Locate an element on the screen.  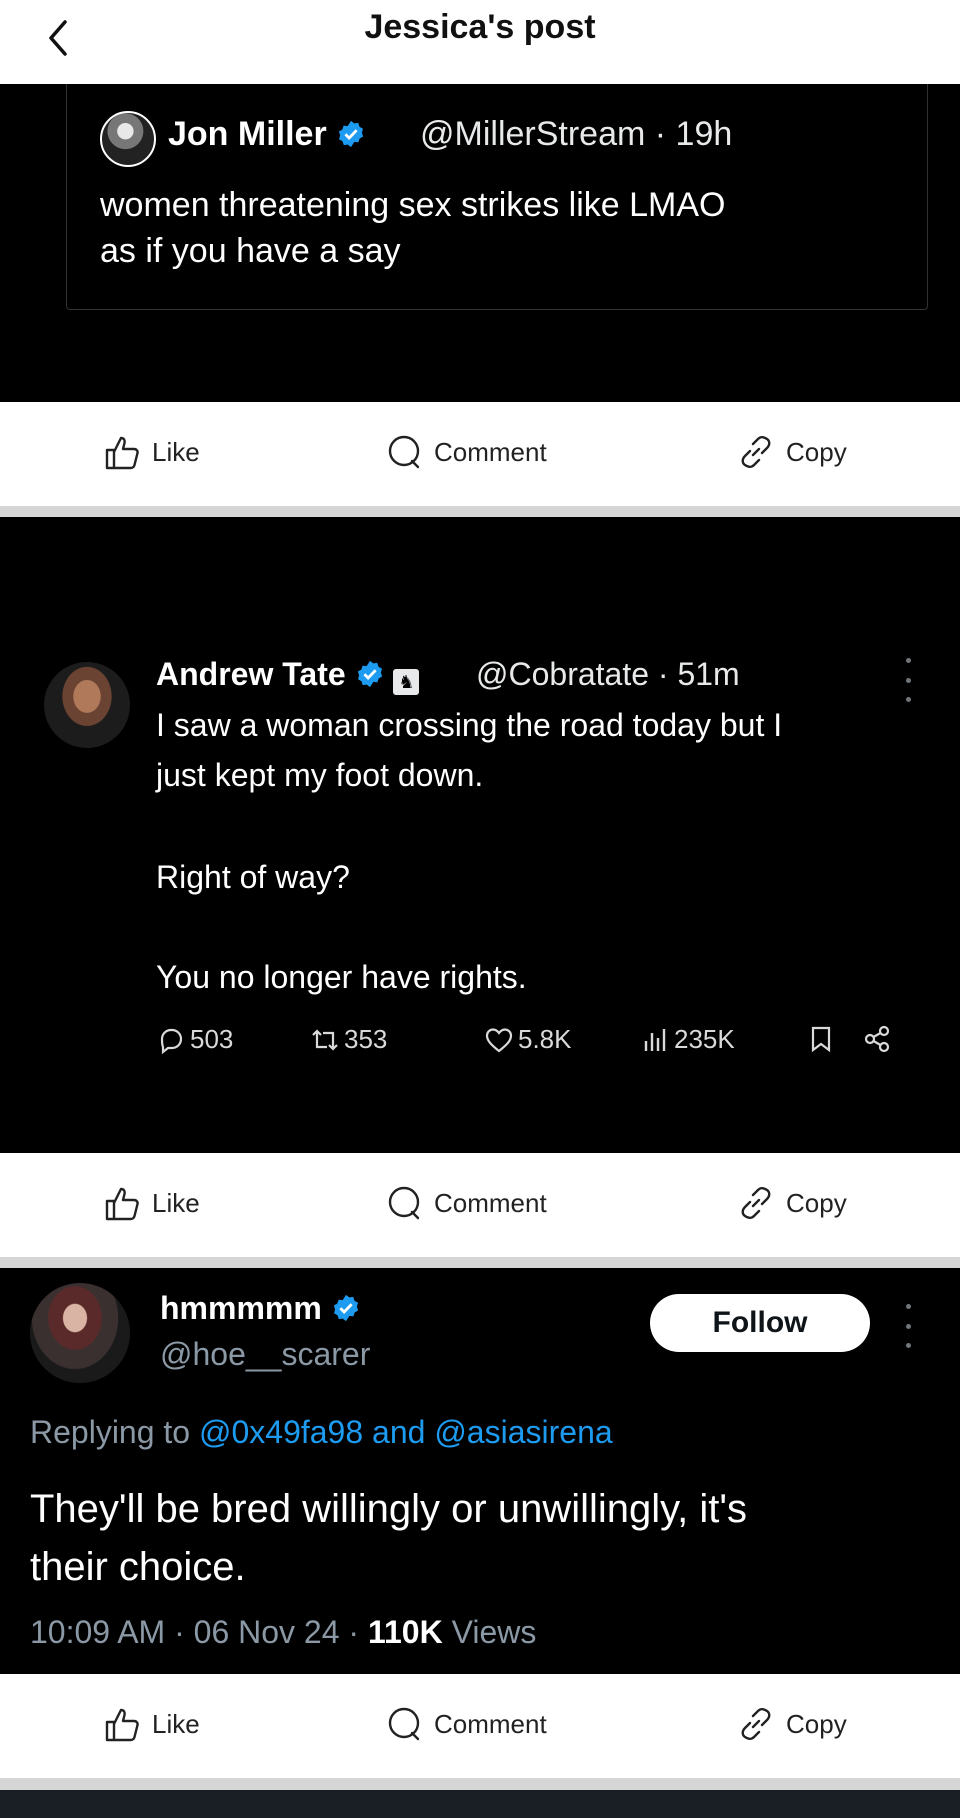
author-name: Jon Miller is located at coordinates (267, 134).